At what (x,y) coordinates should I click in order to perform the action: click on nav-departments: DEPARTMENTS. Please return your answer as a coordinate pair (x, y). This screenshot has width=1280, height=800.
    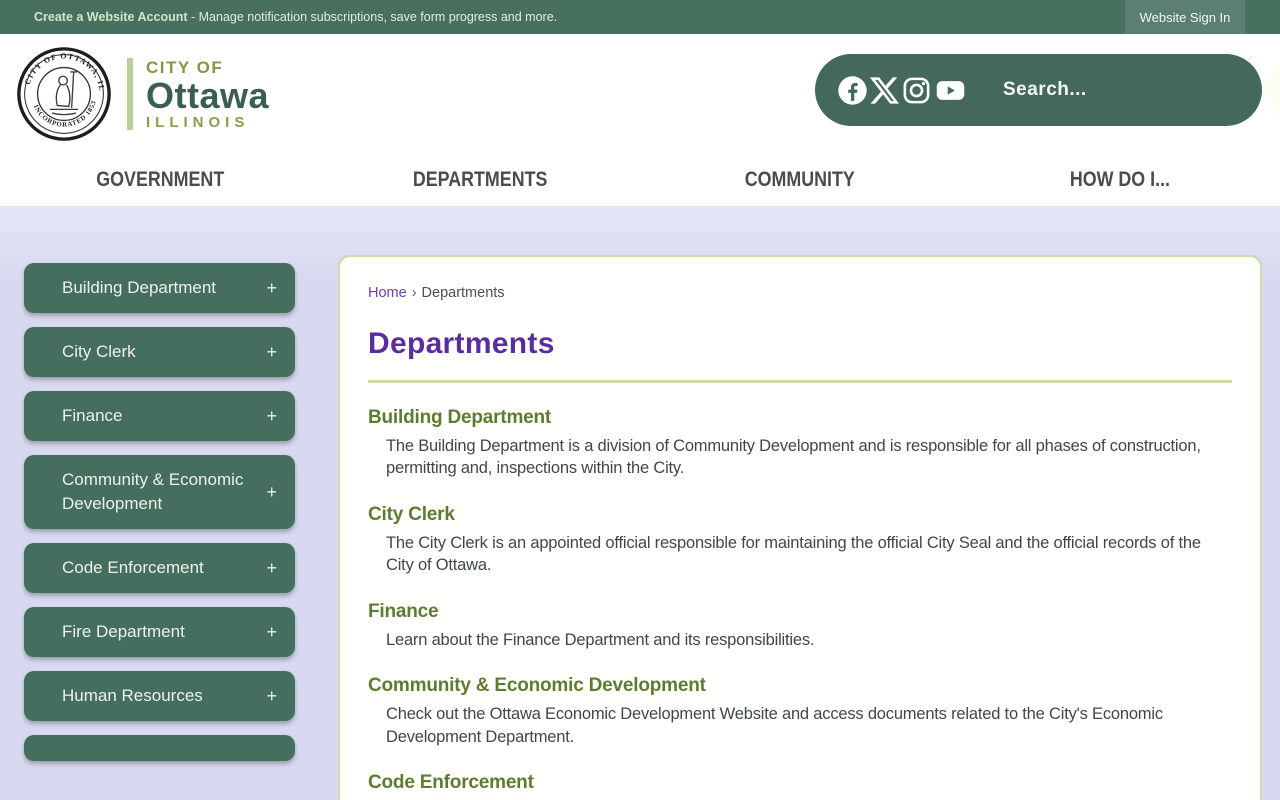
    Looking at the image, I should click on (480, 180).